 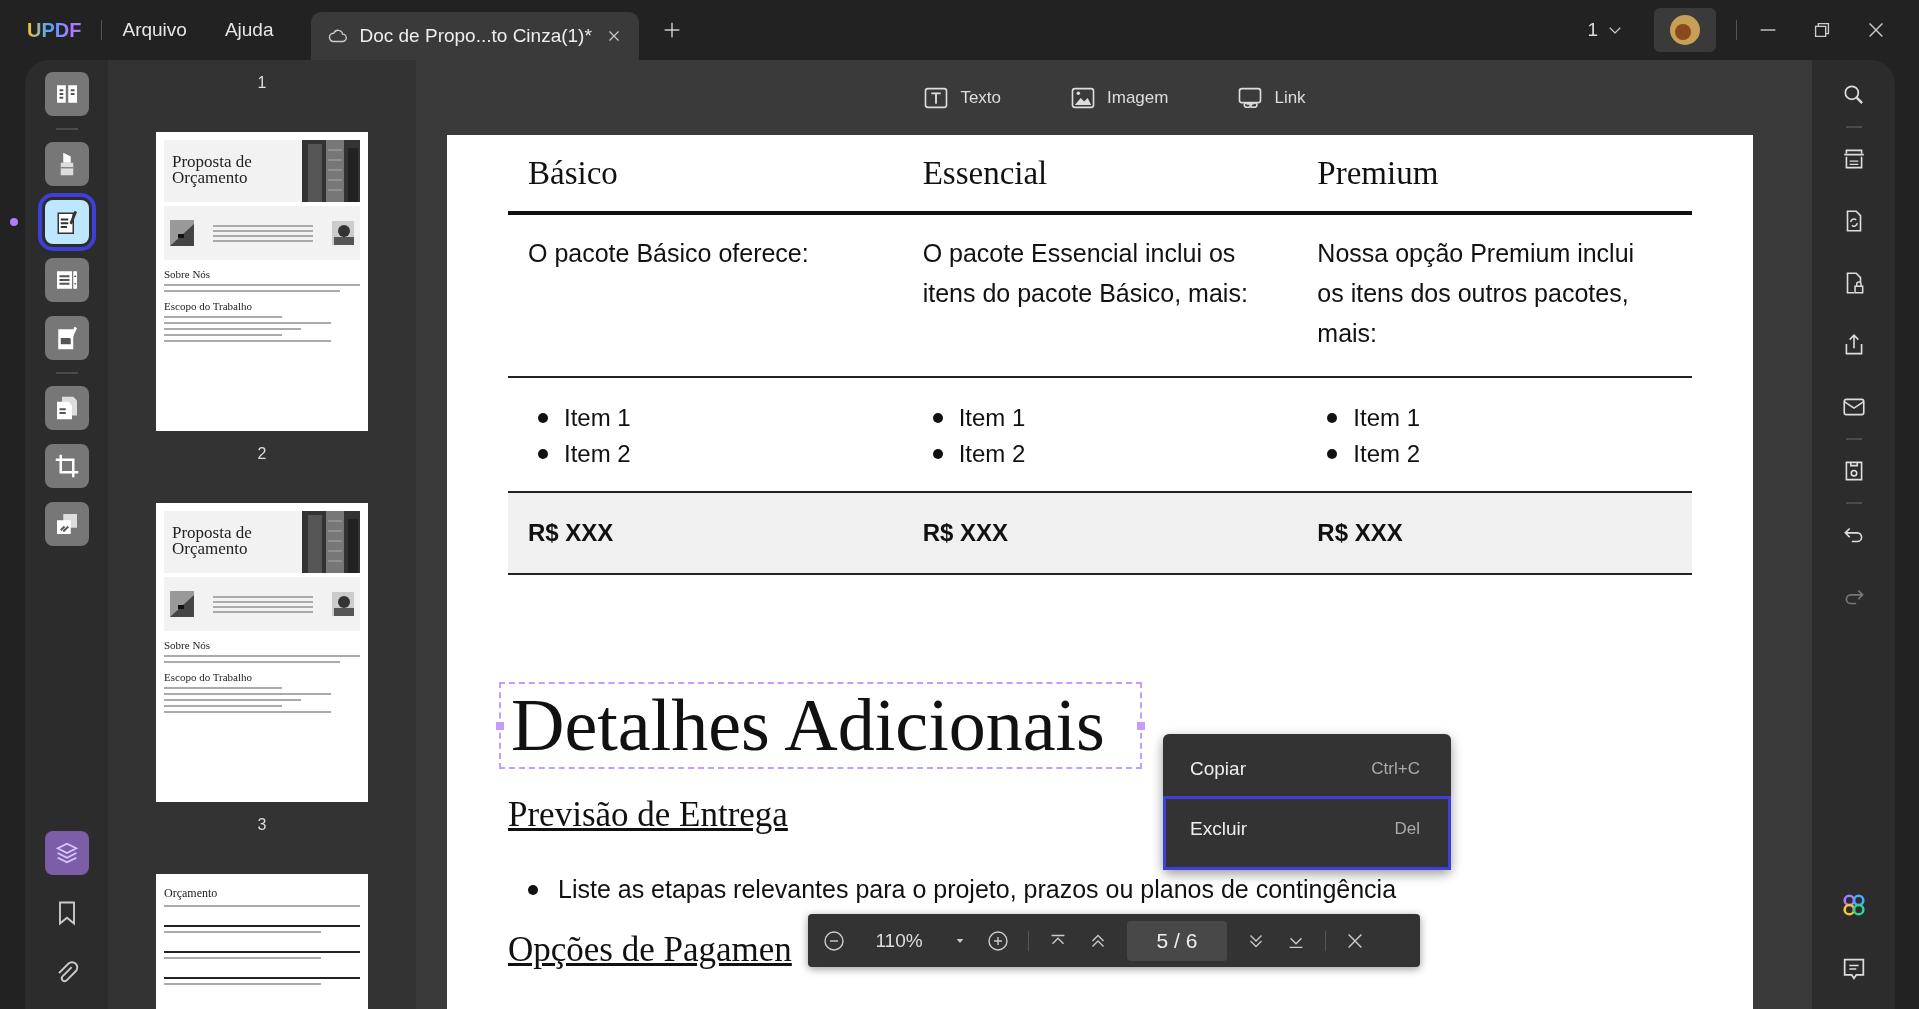 I want to click on indicator-dot, so click(x=13, y=222).